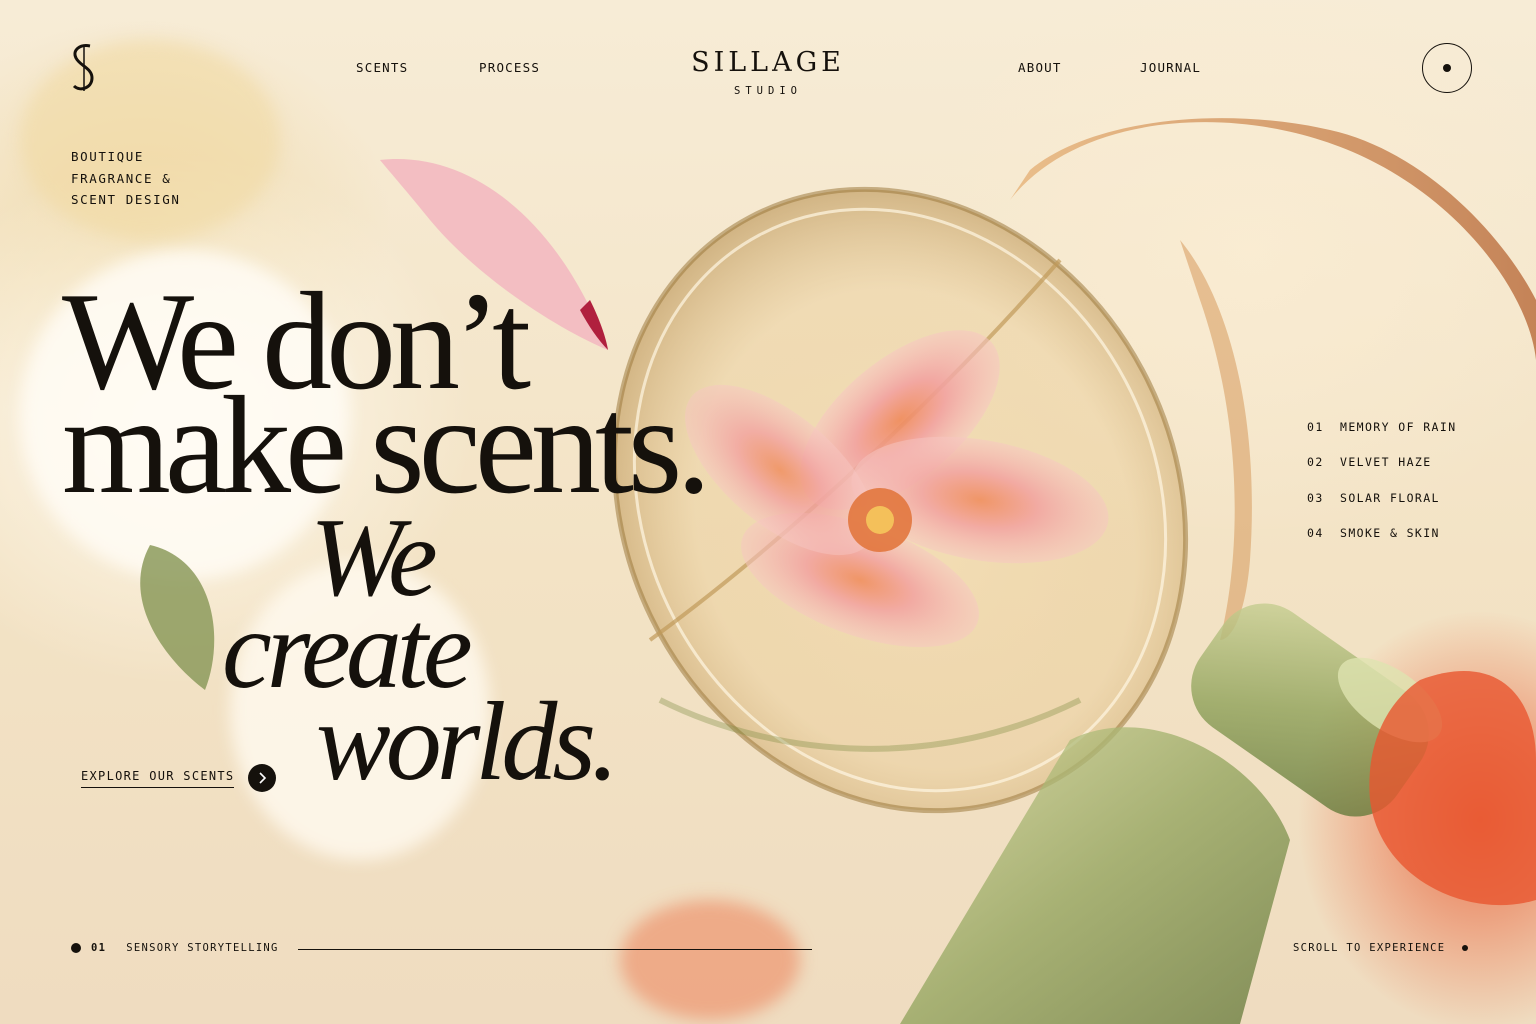 This screenshot has height=1024, width=1536. Describe the element at coordinates (1315, 497) in the screenshot. I see `scent-number: 03` at that location.